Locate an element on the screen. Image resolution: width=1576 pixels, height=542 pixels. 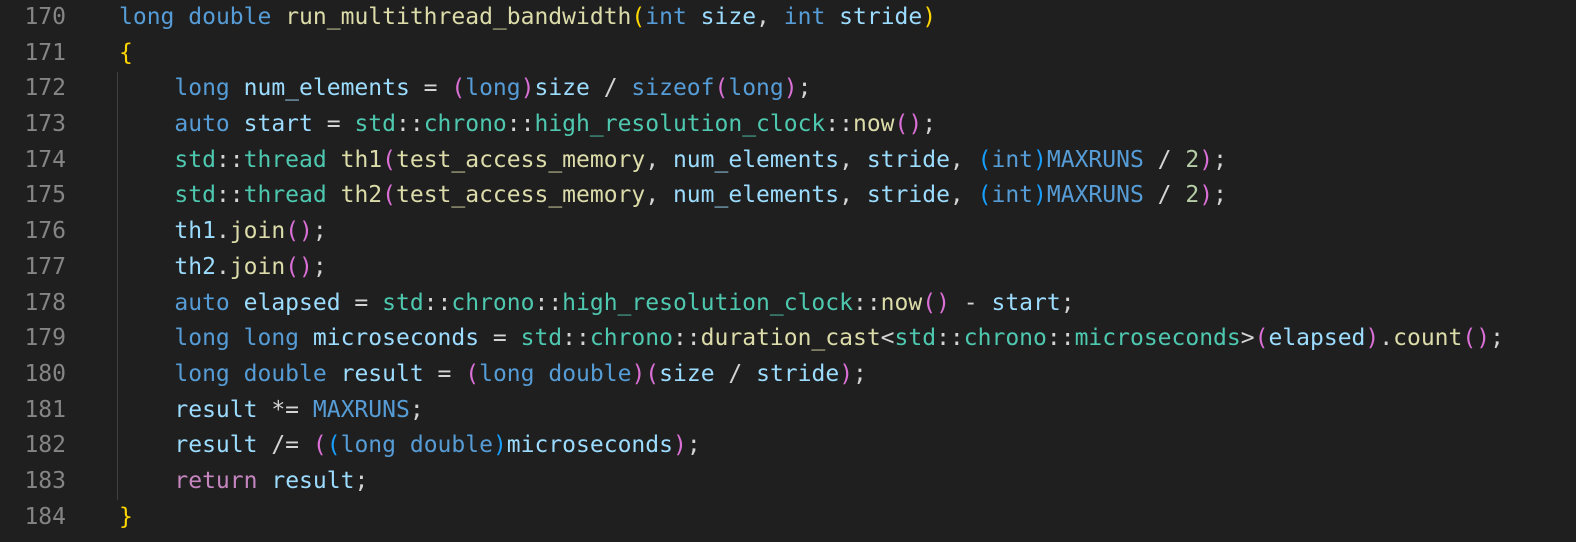
code-line: th2.join(); is located at coordinates (811, 268).